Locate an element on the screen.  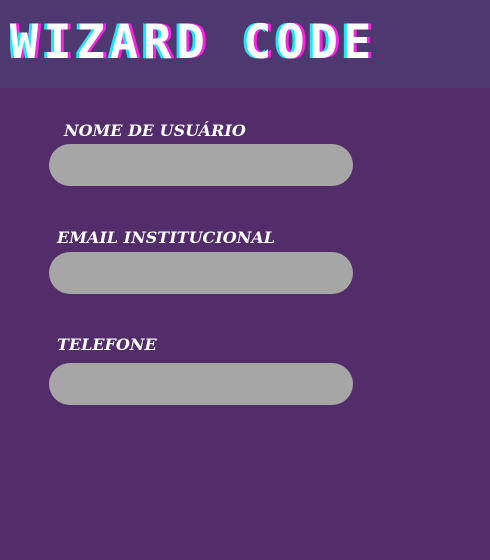
username-input is located at coordinates (201, 165).